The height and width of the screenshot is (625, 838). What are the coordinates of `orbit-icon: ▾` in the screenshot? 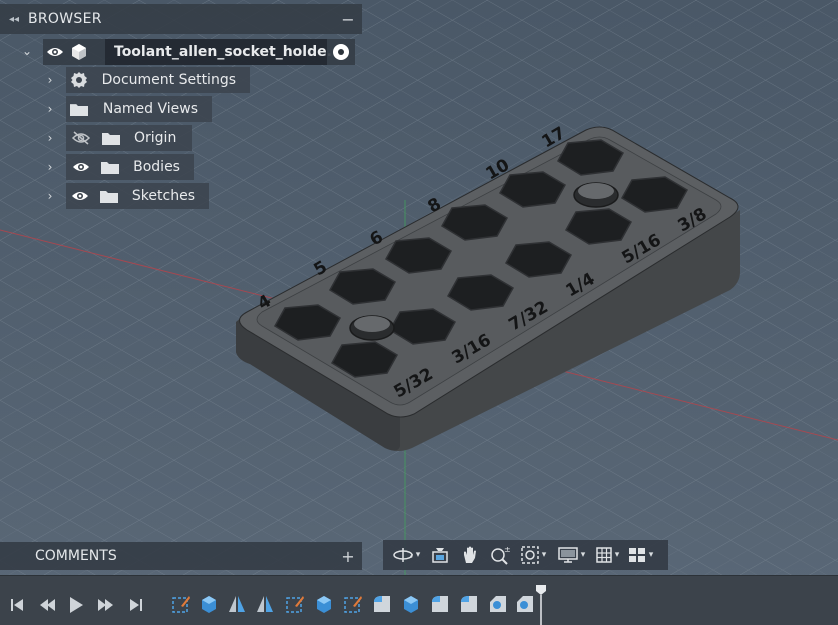 It's located at (406, 555).